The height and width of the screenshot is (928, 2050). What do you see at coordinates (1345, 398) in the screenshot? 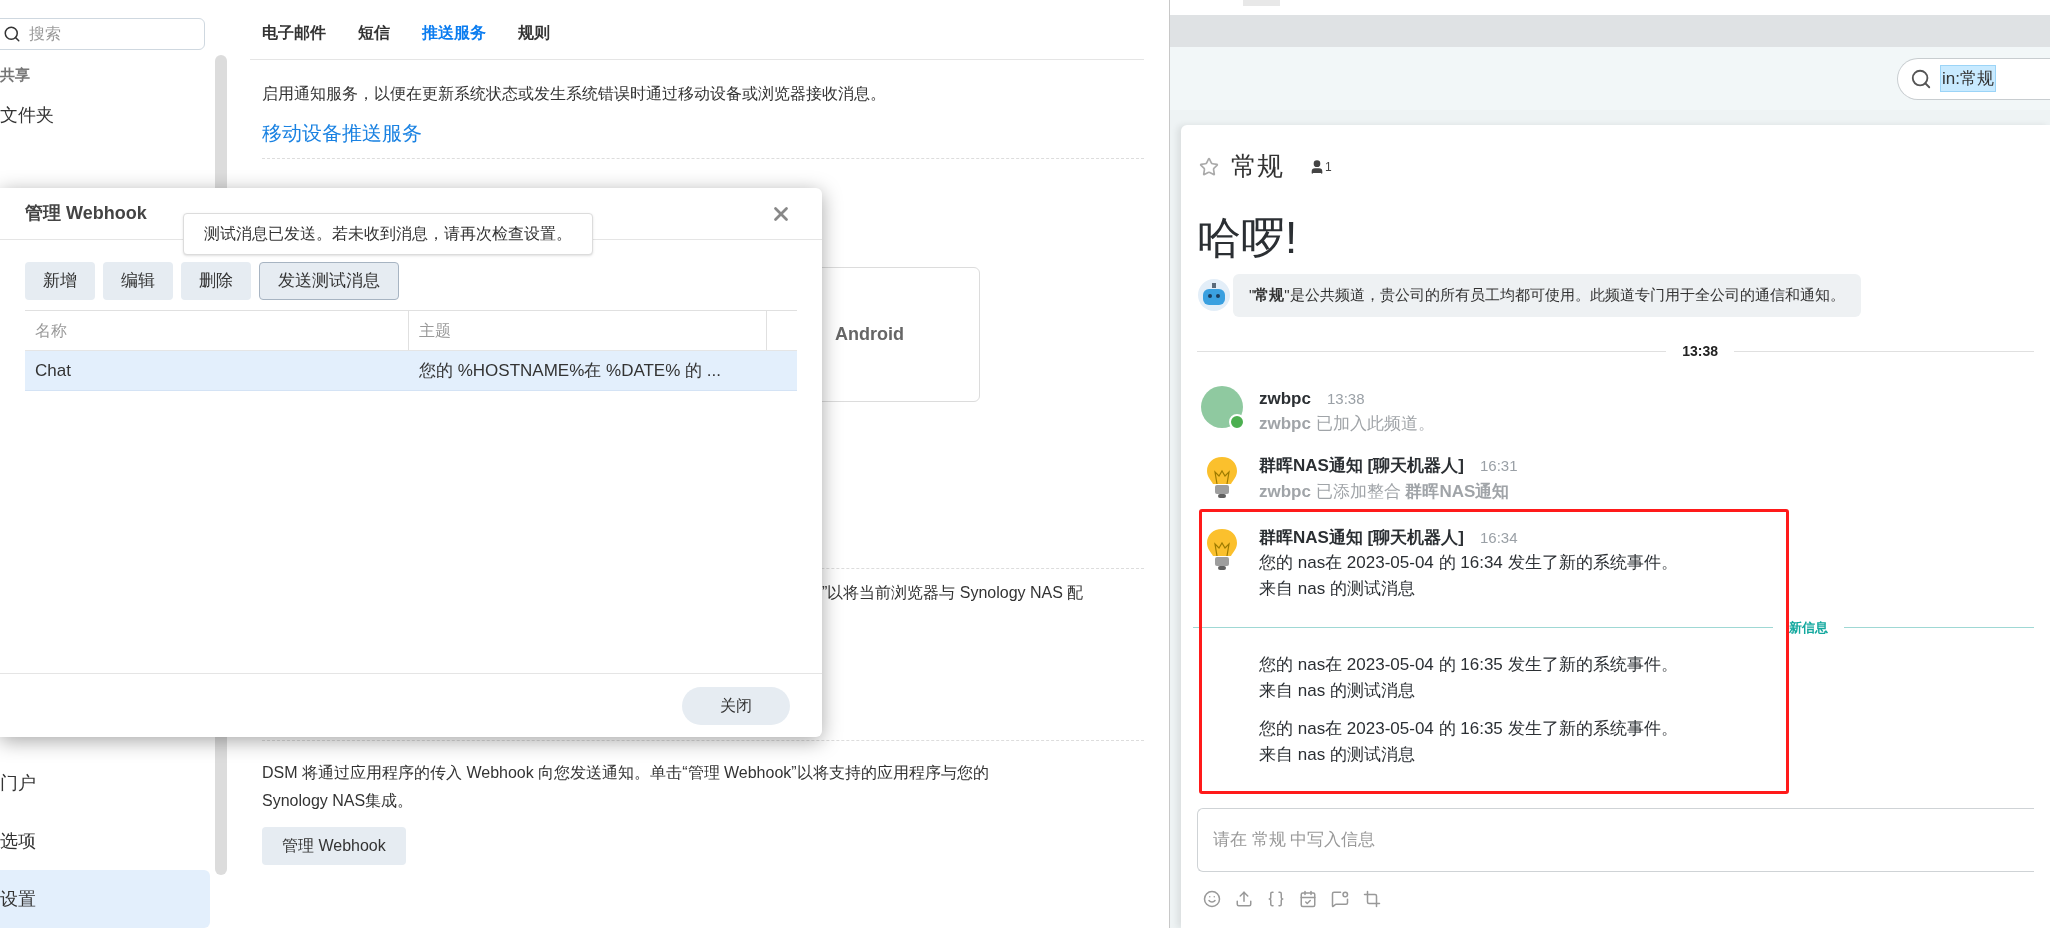
I see `message-time: 13:38` at bounding box center [1345, 398].